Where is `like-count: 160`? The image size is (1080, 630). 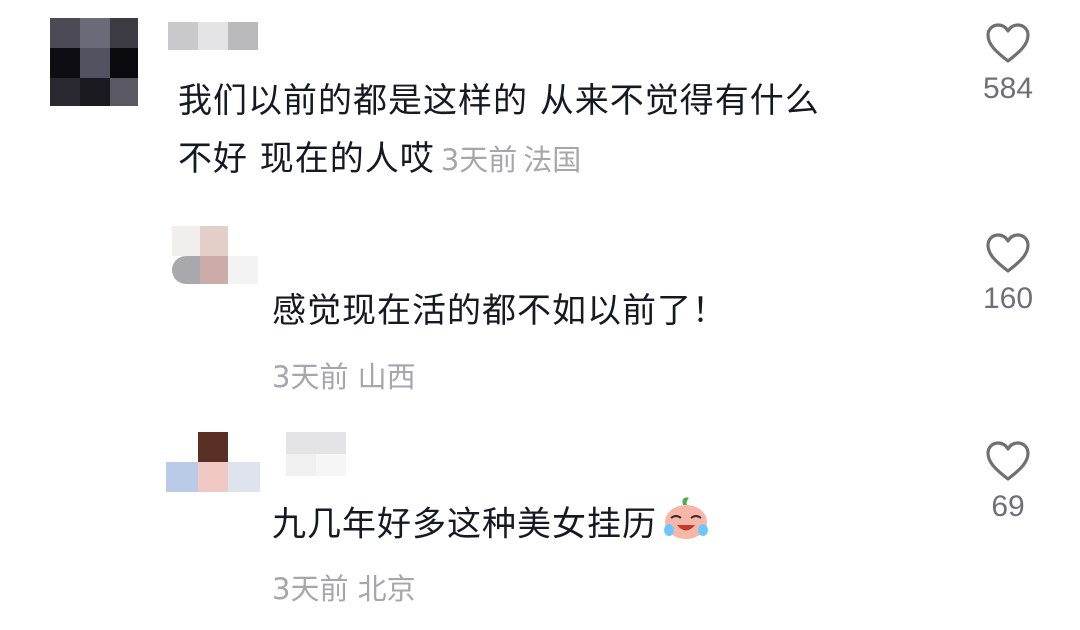 like-count: 160 is located at coordinates (1008, 298).